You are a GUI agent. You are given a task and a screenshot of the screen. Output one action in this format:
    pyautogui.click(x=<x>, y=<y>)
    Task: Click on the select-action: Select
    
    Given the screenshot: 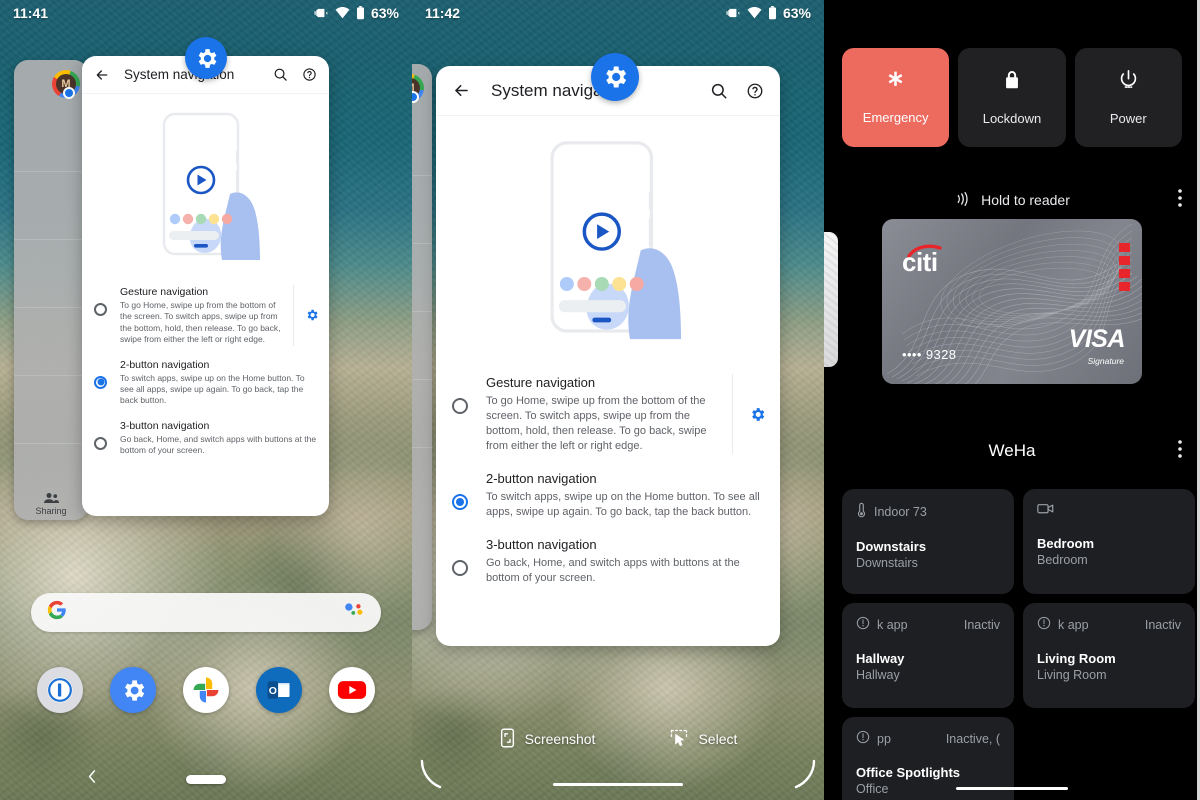 What is the action you would take?
    pyautogui.click(x=703, y=739)
    